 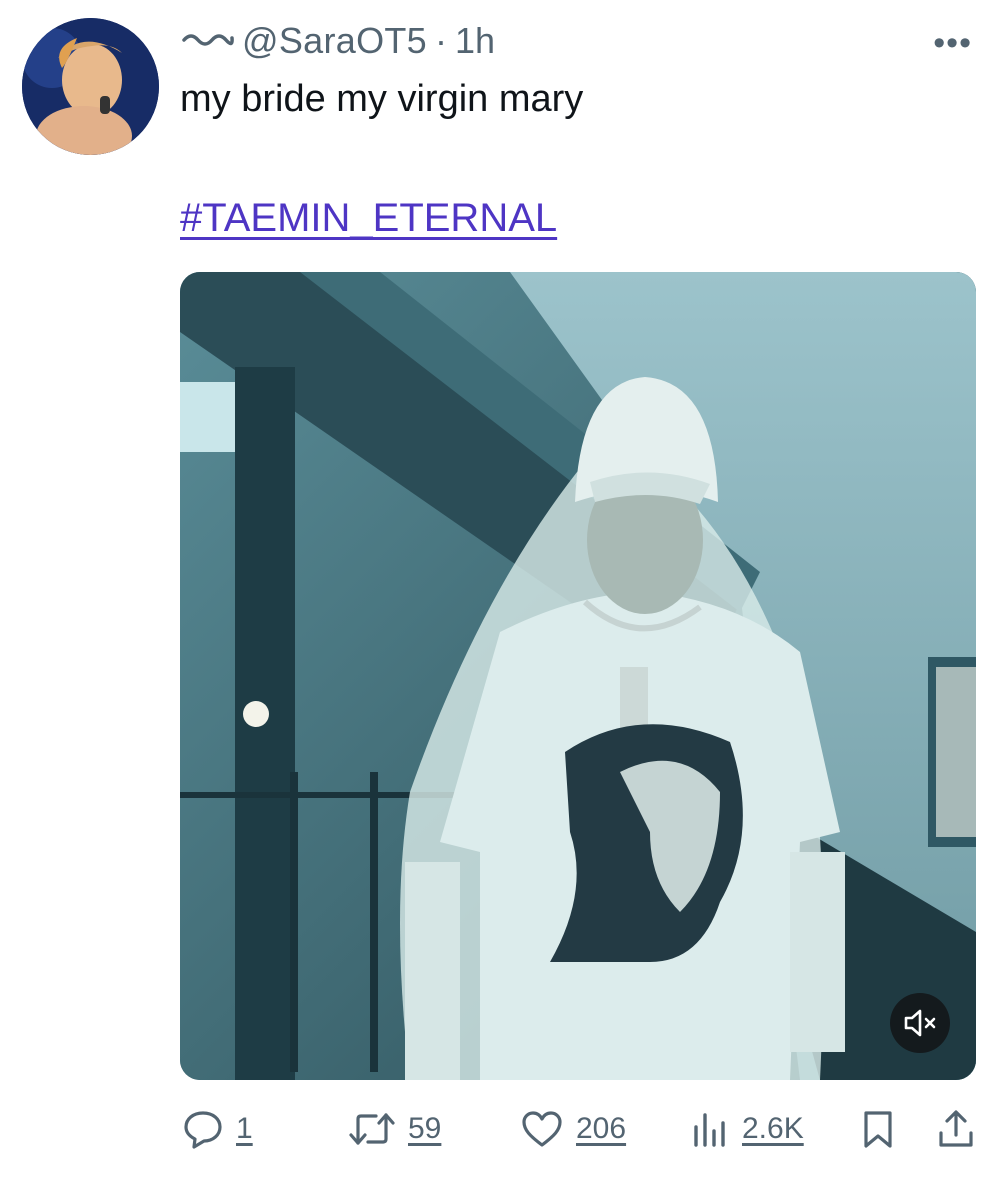 I want to click on timestamp: 1h, so click(x=475, y=41).